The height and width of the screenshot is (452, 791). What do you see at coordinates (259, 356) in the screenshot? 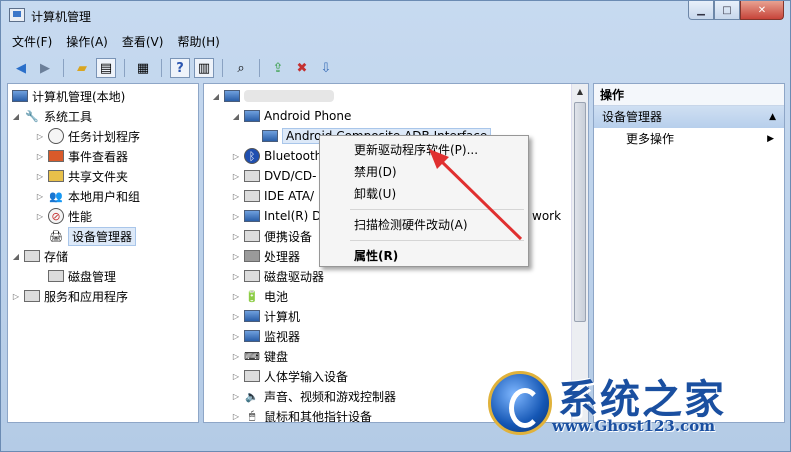
I see `tree-item-keyboards: ▷ ⌨ 键盘` at bounding box center [259, 356].